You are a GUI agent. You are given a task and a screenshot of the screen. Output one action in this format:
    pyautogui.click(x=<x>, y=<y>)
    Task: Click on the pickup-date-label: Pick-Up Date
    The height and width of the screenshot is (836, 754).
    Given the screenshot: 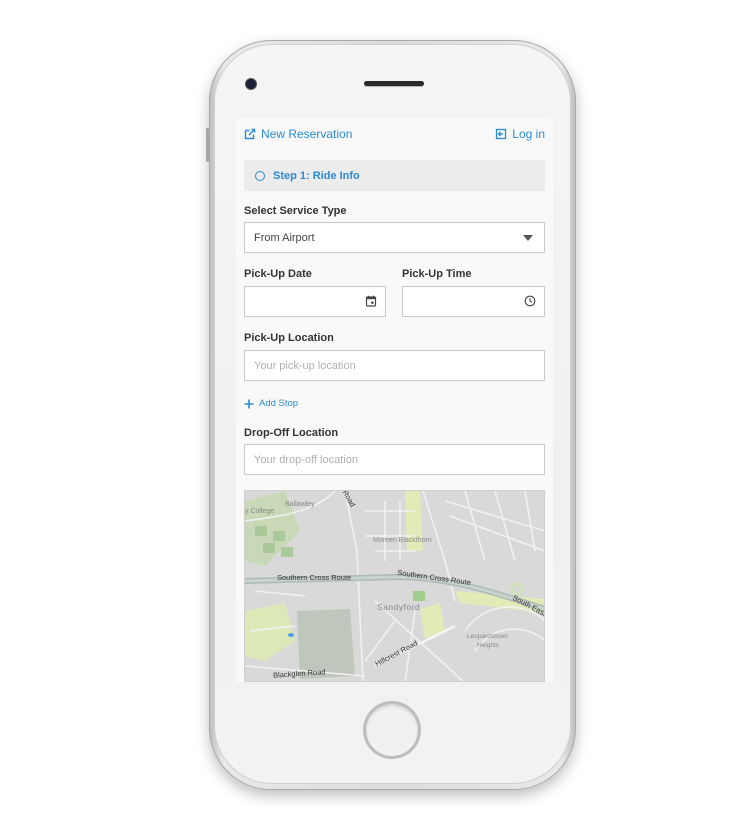 What is the action you would take?
    pyautogui.click(x=278, y=274)
    